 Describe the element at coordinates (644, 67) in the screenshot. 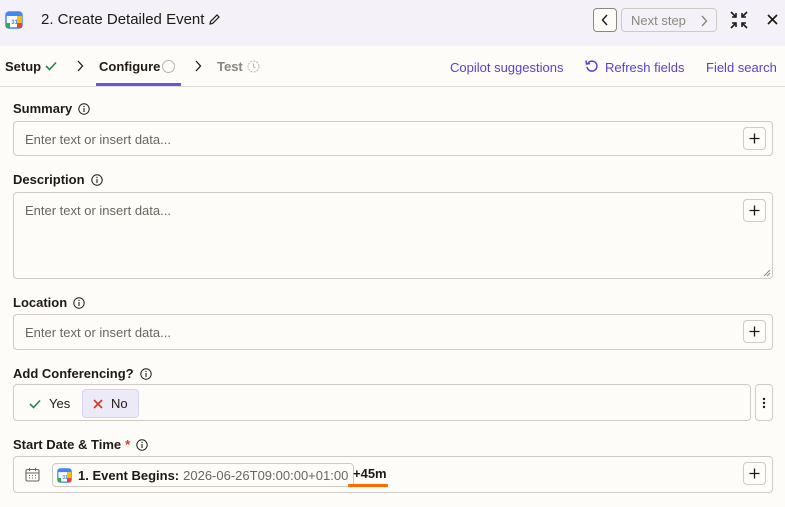

I see `refresh-fields-link: Refresh fields` at that location.